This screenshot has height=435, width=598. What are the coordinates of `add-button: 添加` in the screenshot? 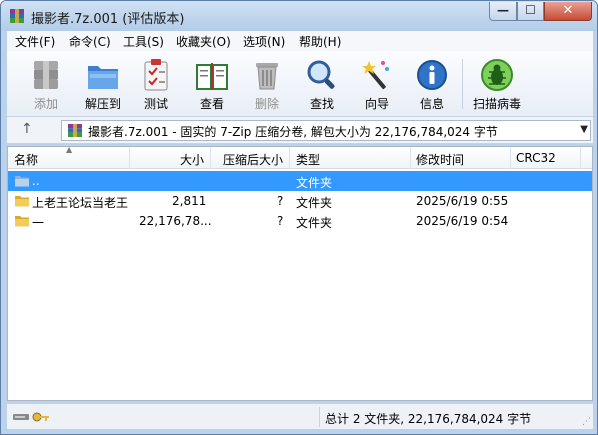 It's located at (46, 84).